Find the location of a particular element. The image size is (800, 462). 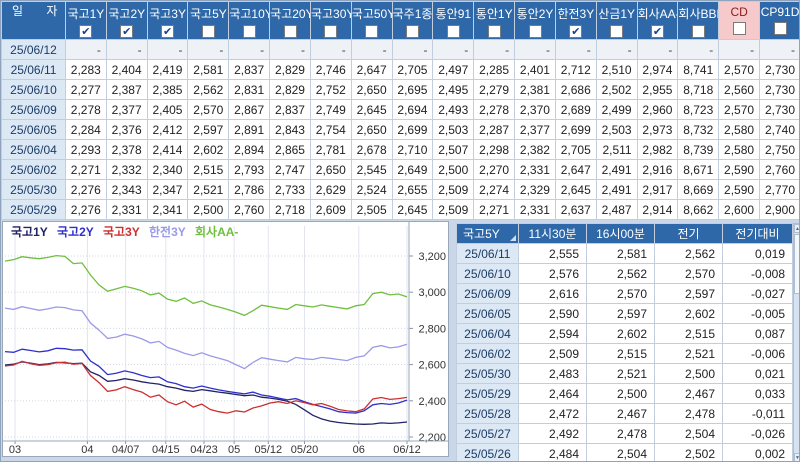

column-header-국고30Y: 국고30Y is located at coordinates (330, 20).